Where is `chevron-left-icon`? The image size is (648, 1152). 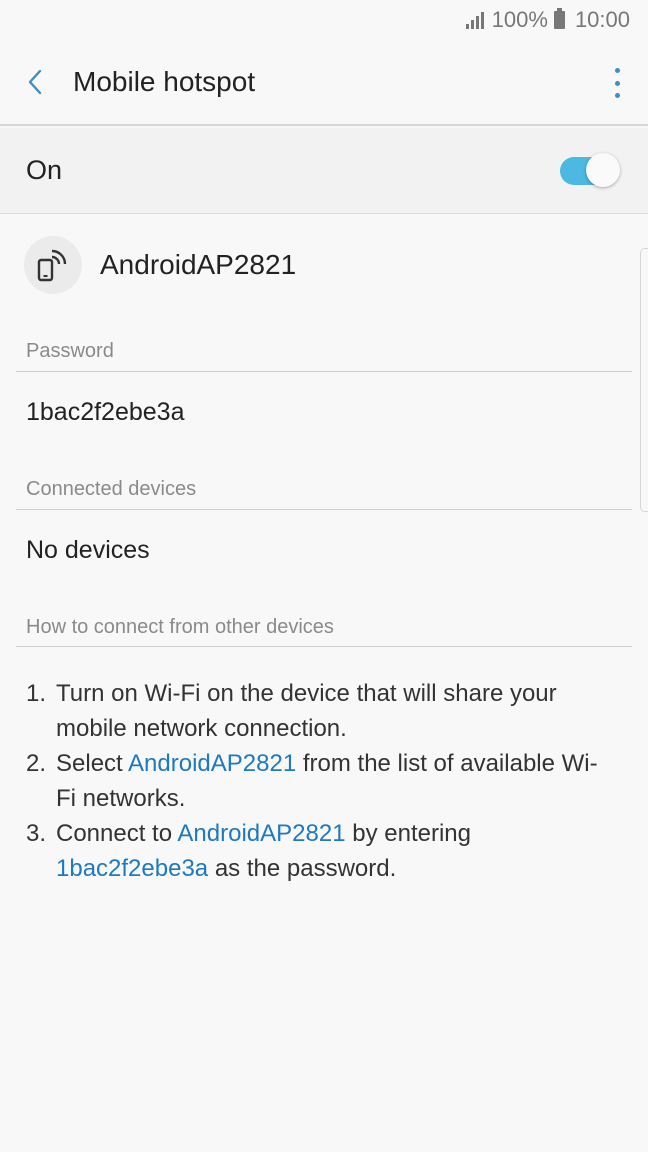 chevron-left-icon is located at coordinates (35, 82).